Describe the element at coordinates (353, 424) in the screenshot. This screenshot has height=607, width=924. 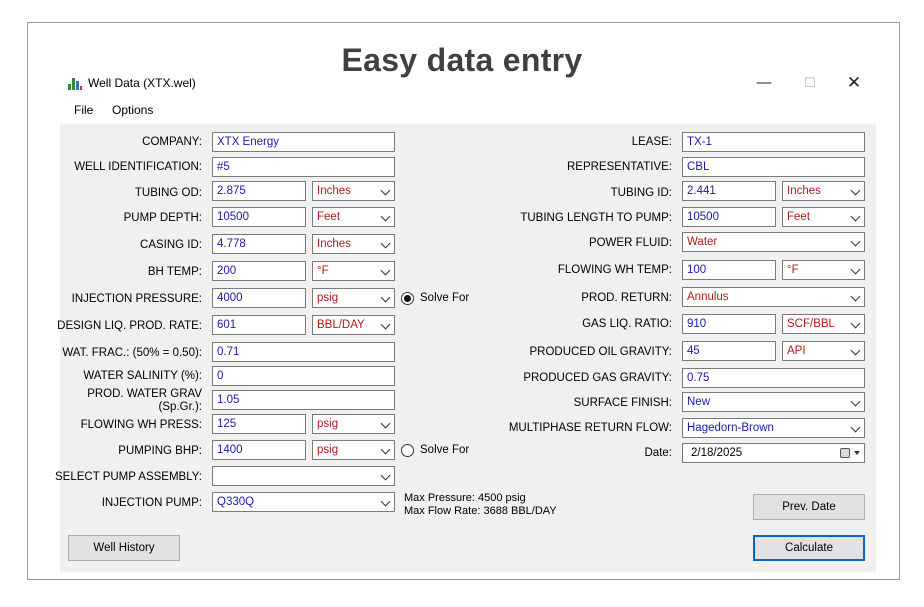
I see `flowing-wh-press-unit-select: psig` at that location.